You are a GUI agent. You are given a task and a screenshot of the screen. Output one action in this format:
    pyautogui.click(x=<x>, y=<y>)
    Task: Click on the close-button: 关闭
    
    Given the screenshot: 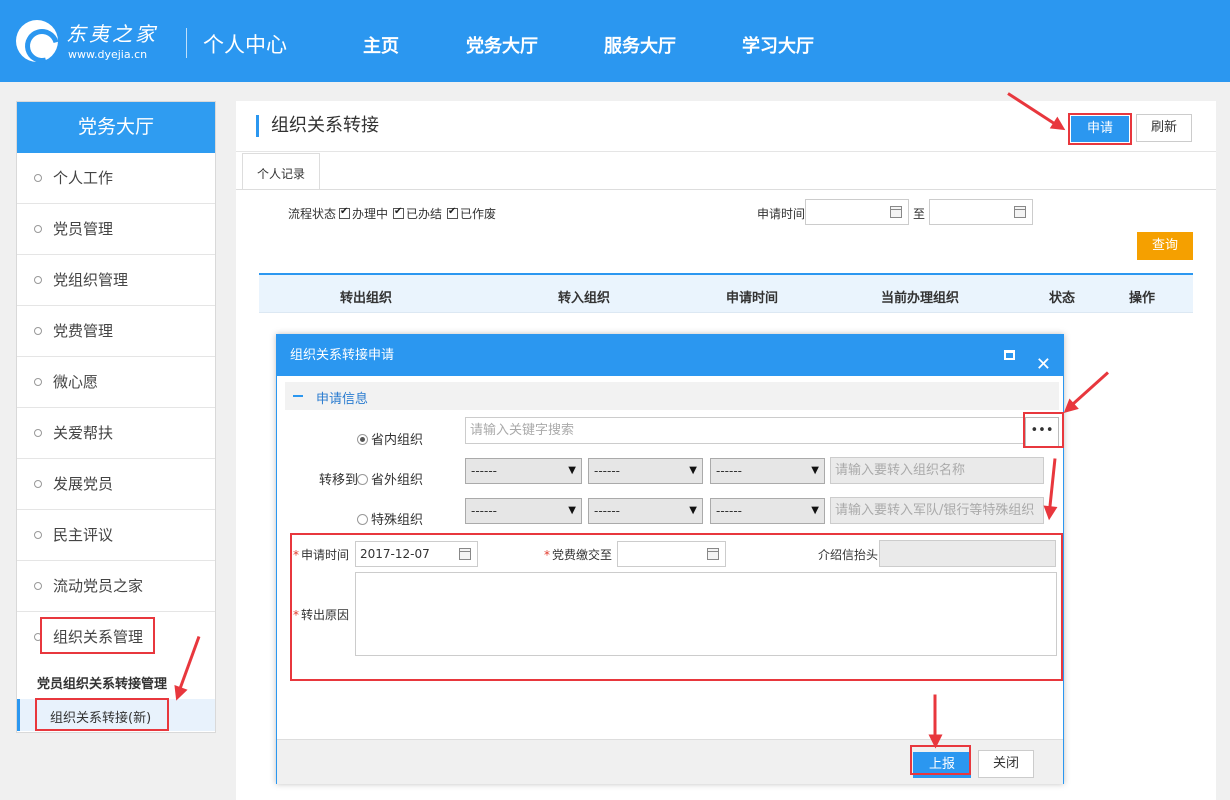 What is the action you would take?
    pyautogui.click(x=1006, y=764)
    